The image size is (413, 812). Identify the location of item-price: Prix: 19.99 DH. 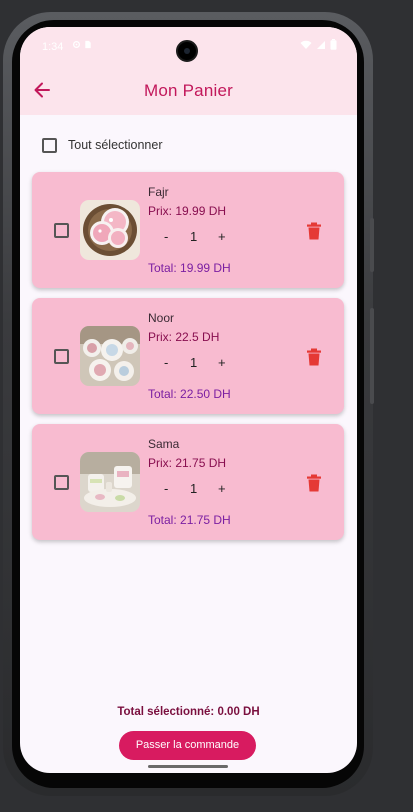
(187, 211).